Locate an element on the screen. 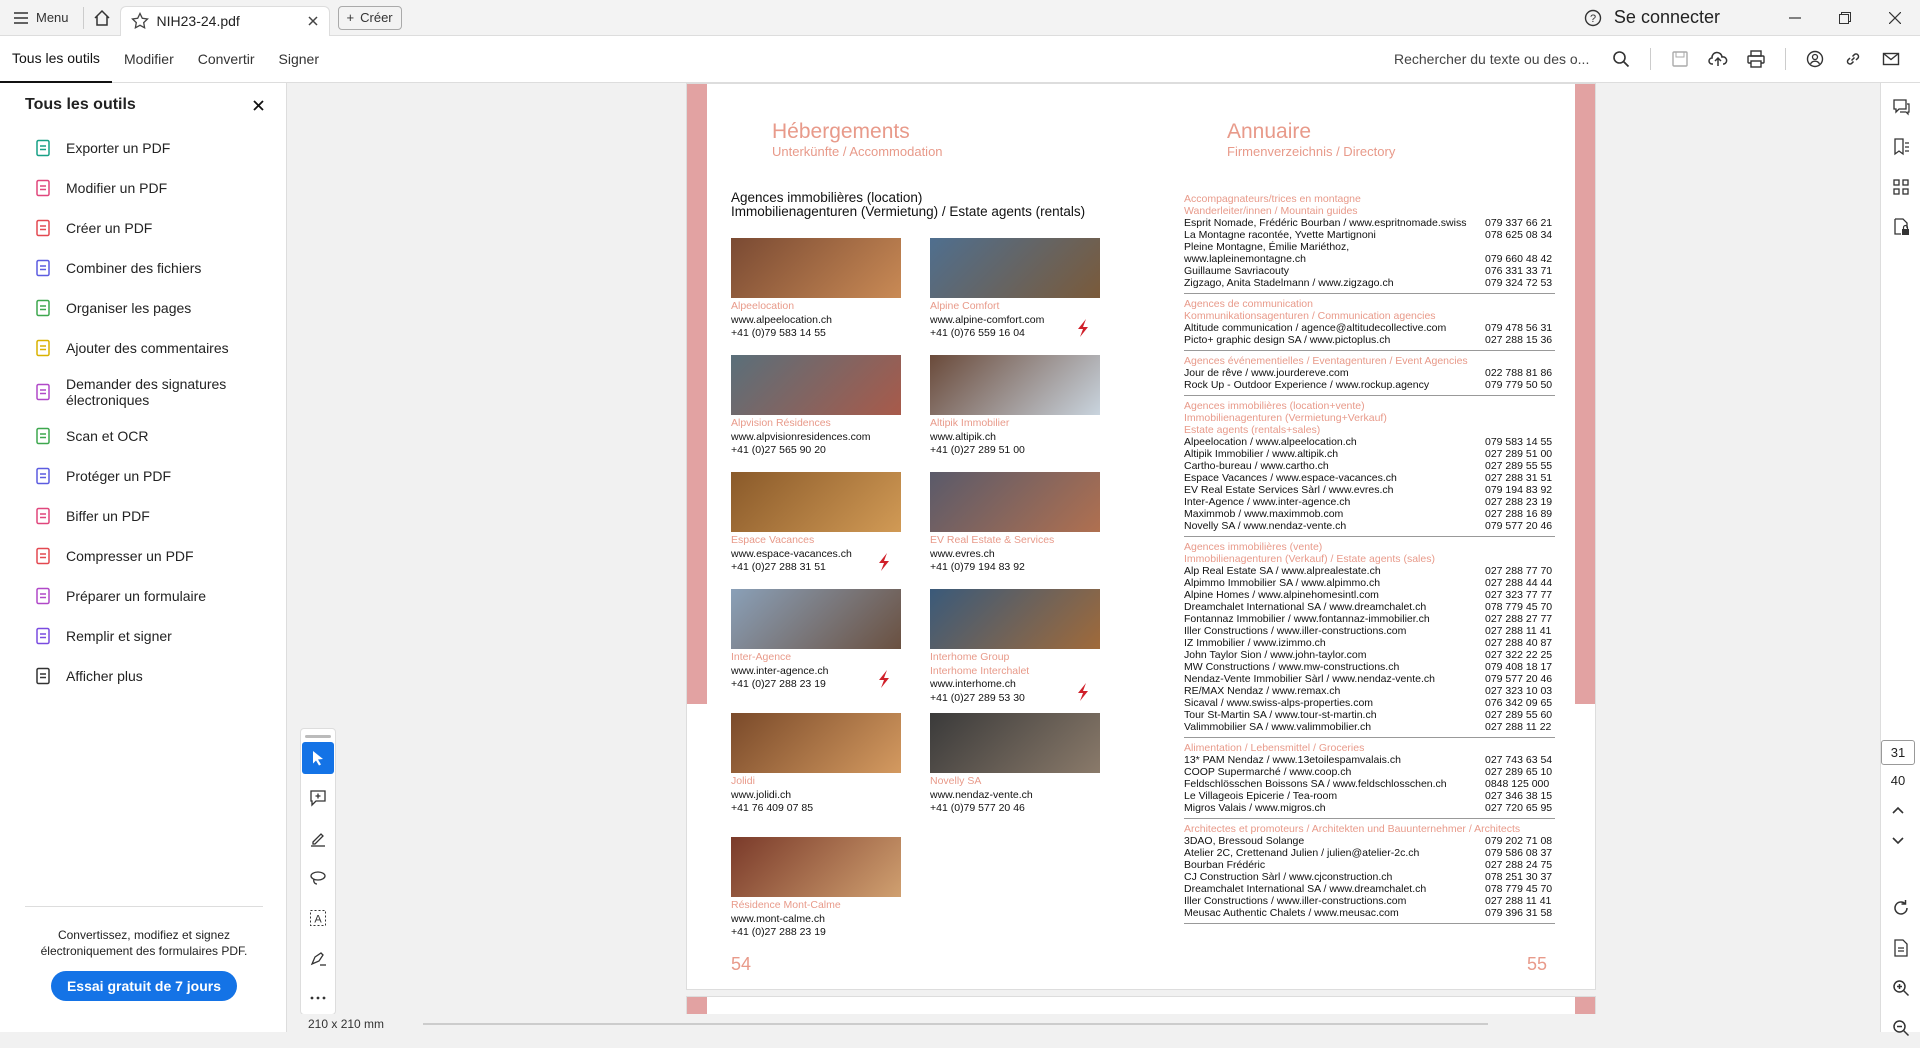 This screenshot has height=1048, width=1920. entry-name: John Taylor Sion / www.john-taylor.com is located at coordinates (1275, 655).